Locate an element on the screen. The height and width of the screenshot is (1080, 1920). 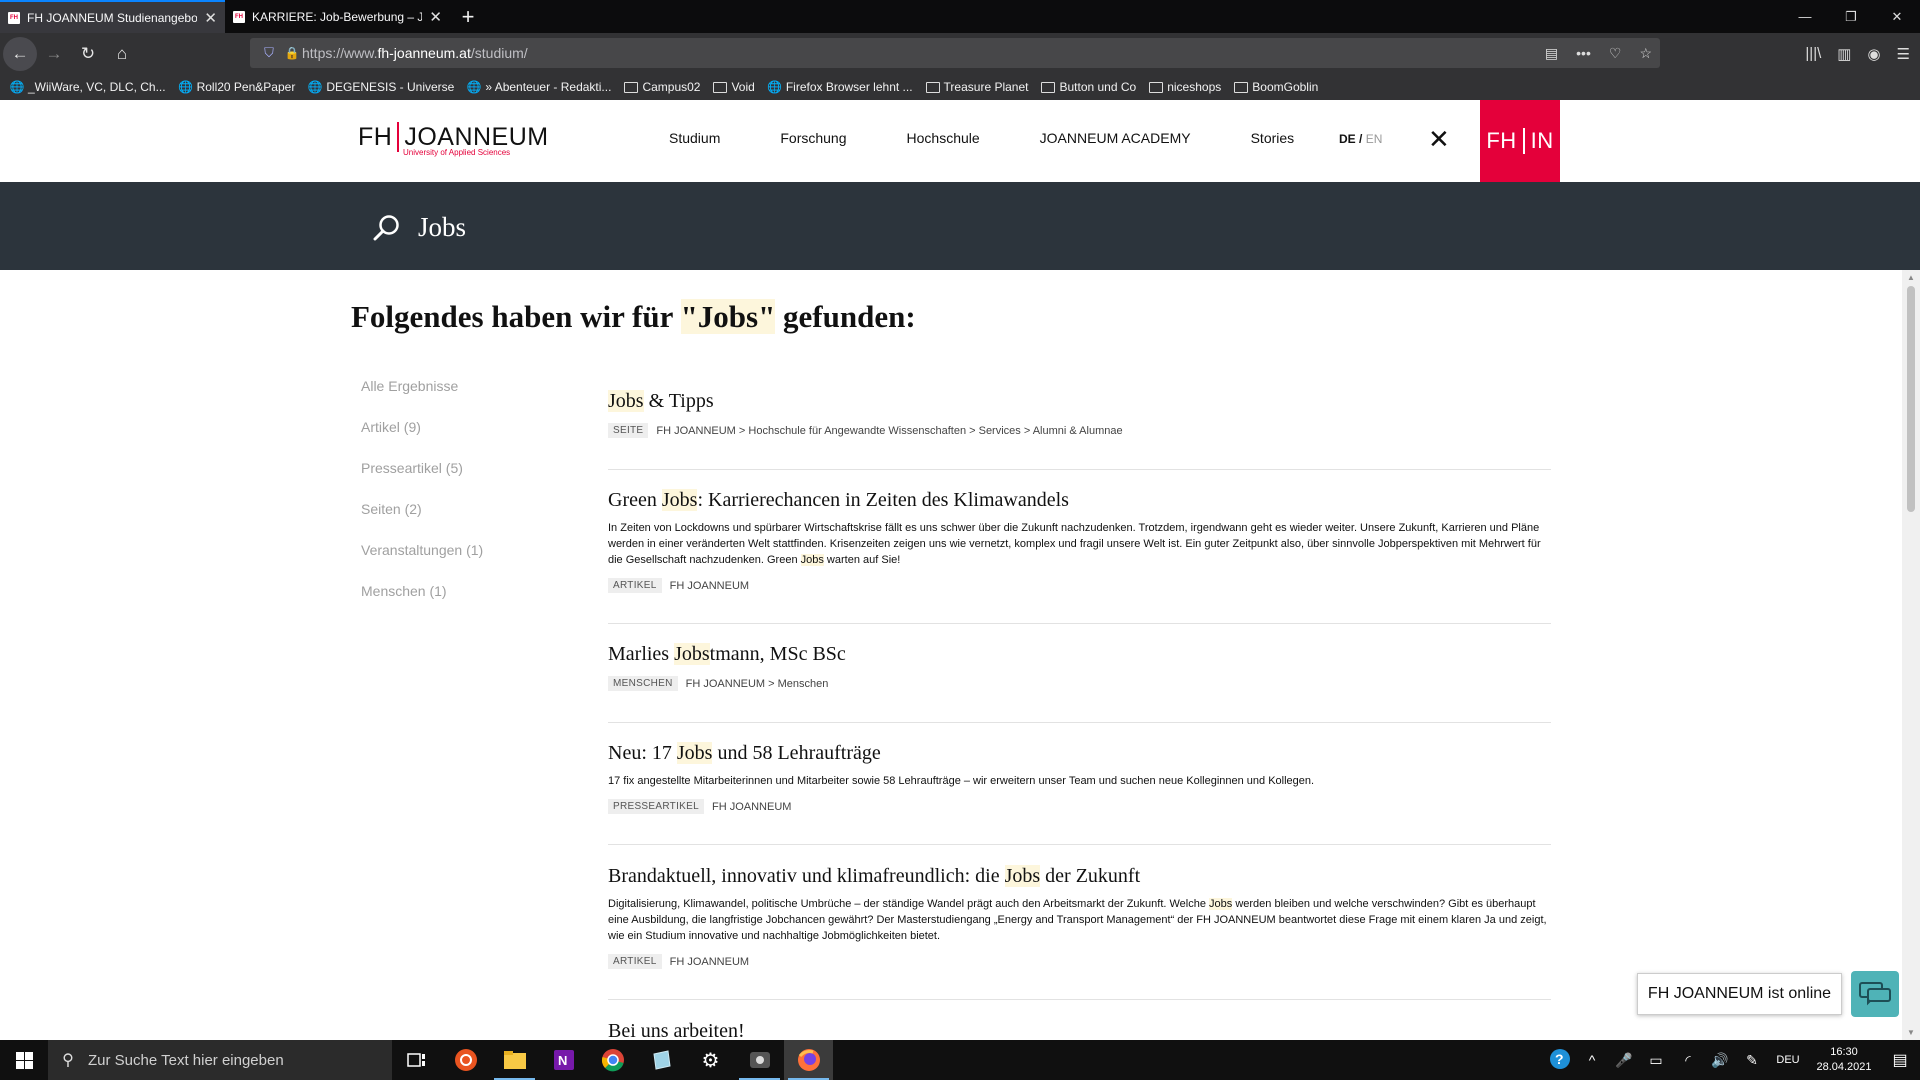
filter-menschen: Menschen (1) is located at coordinates (422, 603).